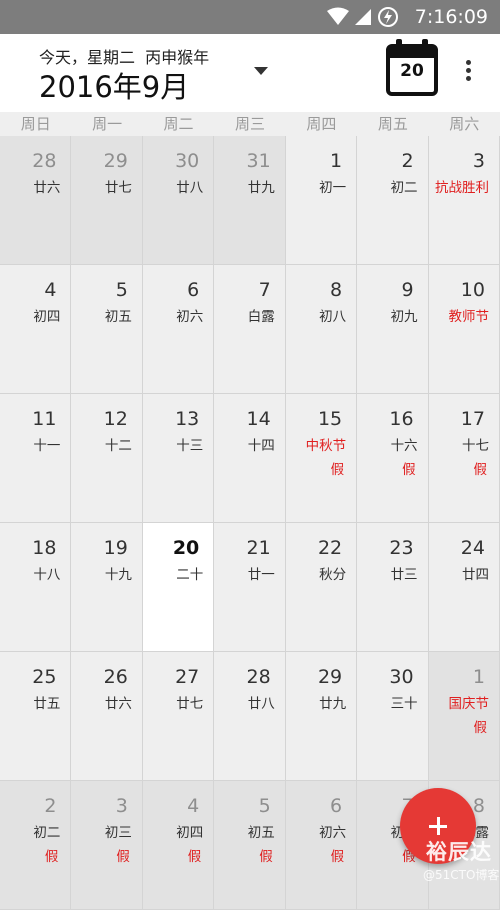 The image size is (500, 910). I want to click on day-cell: 31 廿九, so click(250, 200).